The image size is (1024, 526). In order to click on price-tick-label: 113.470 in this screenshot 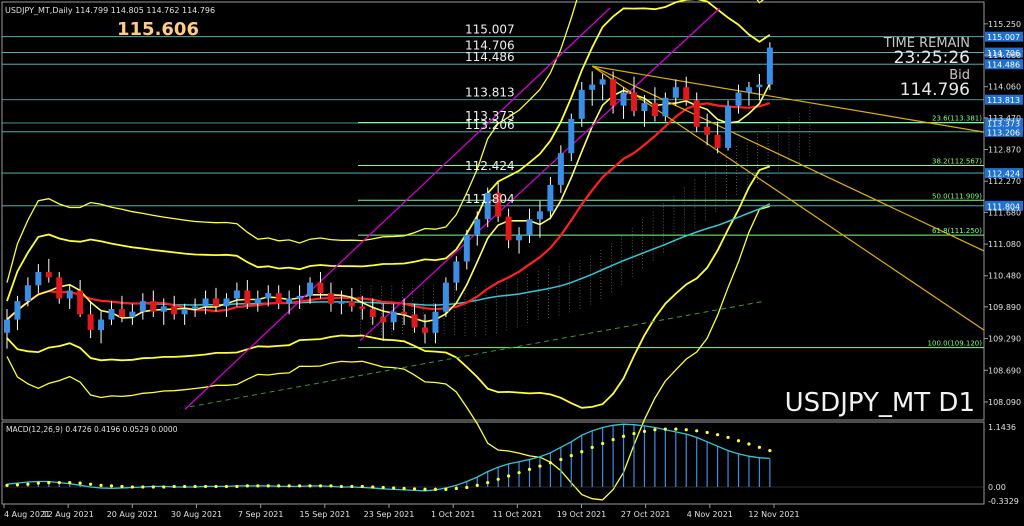, I will do `click(1004, 118)`.